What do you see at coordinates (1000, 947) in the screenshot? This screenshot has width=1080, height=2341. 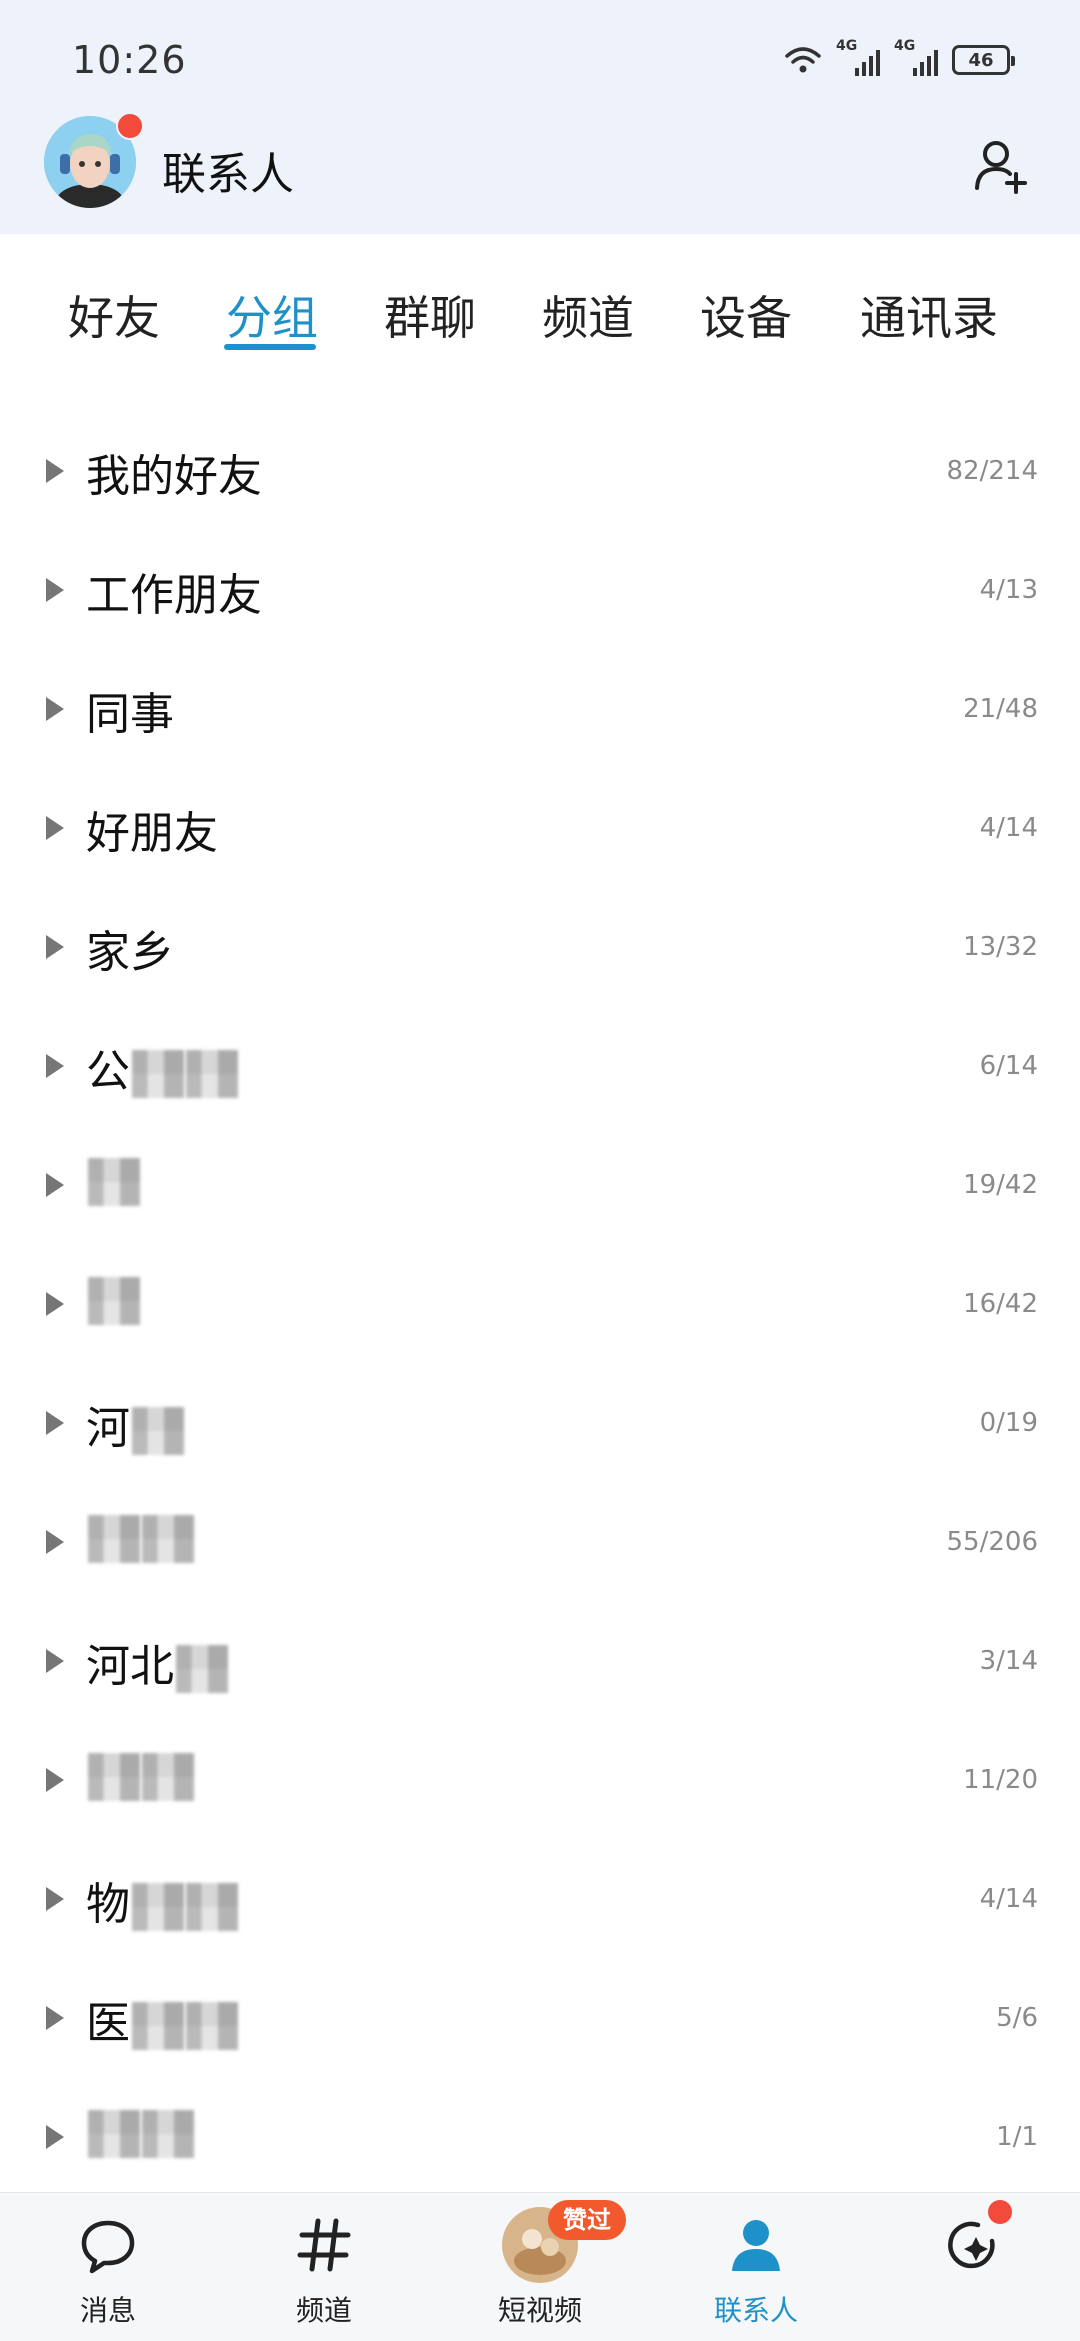 I see `group-count: 13/32` at bounding box center [1000, 947].